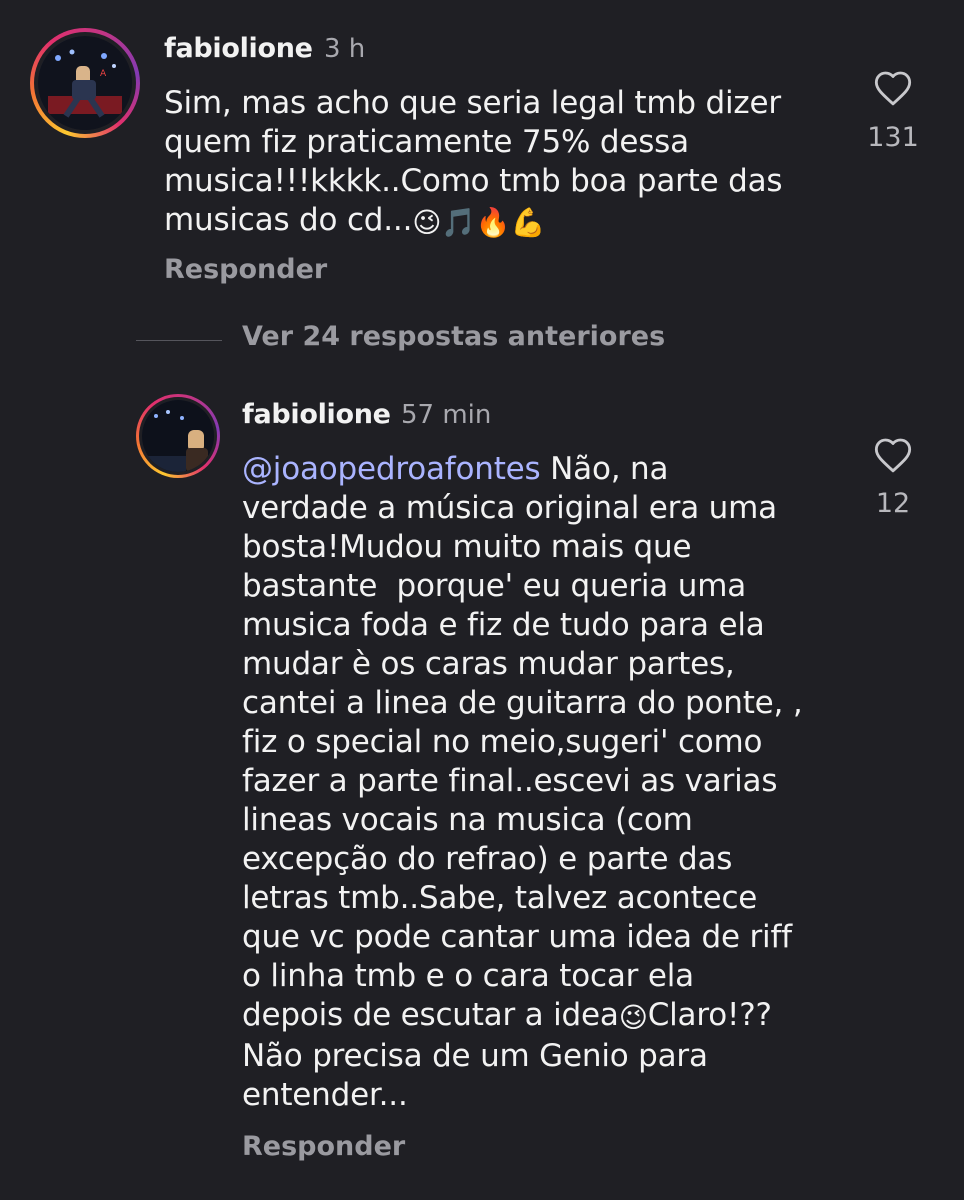 The height and width of the screenshot is (1200, 964). I want to click on comment-line: o linha tmb e o cara tocar ela, so click(468, 976).